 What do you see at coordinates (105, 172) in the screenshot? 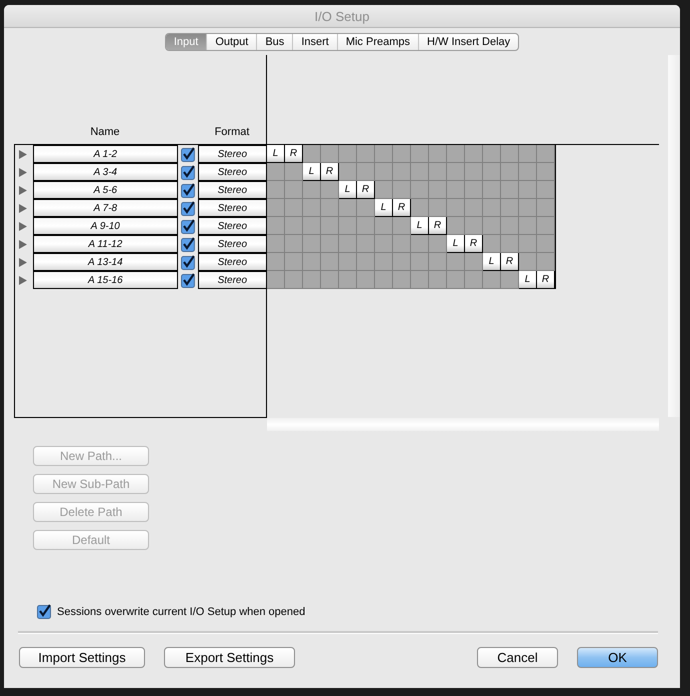
I see `path-name-cell: A 3-4` at bounding box center [105, 172].